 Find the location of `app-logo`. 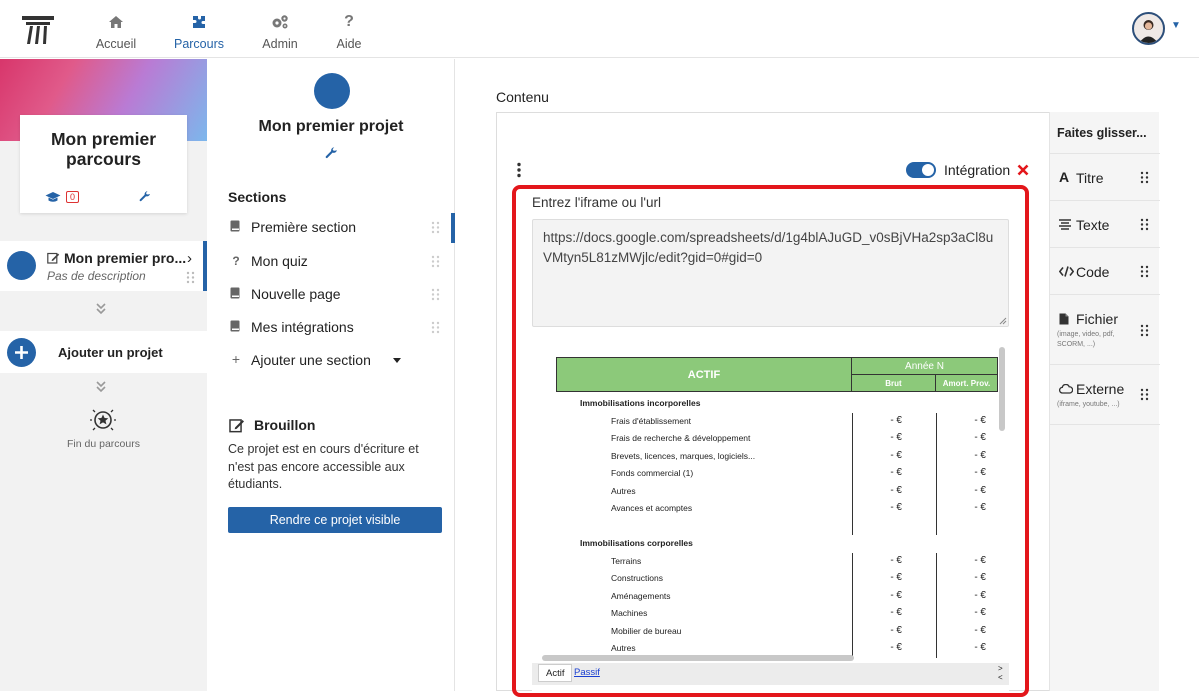

app-logo is located at coordinates (38, 30).